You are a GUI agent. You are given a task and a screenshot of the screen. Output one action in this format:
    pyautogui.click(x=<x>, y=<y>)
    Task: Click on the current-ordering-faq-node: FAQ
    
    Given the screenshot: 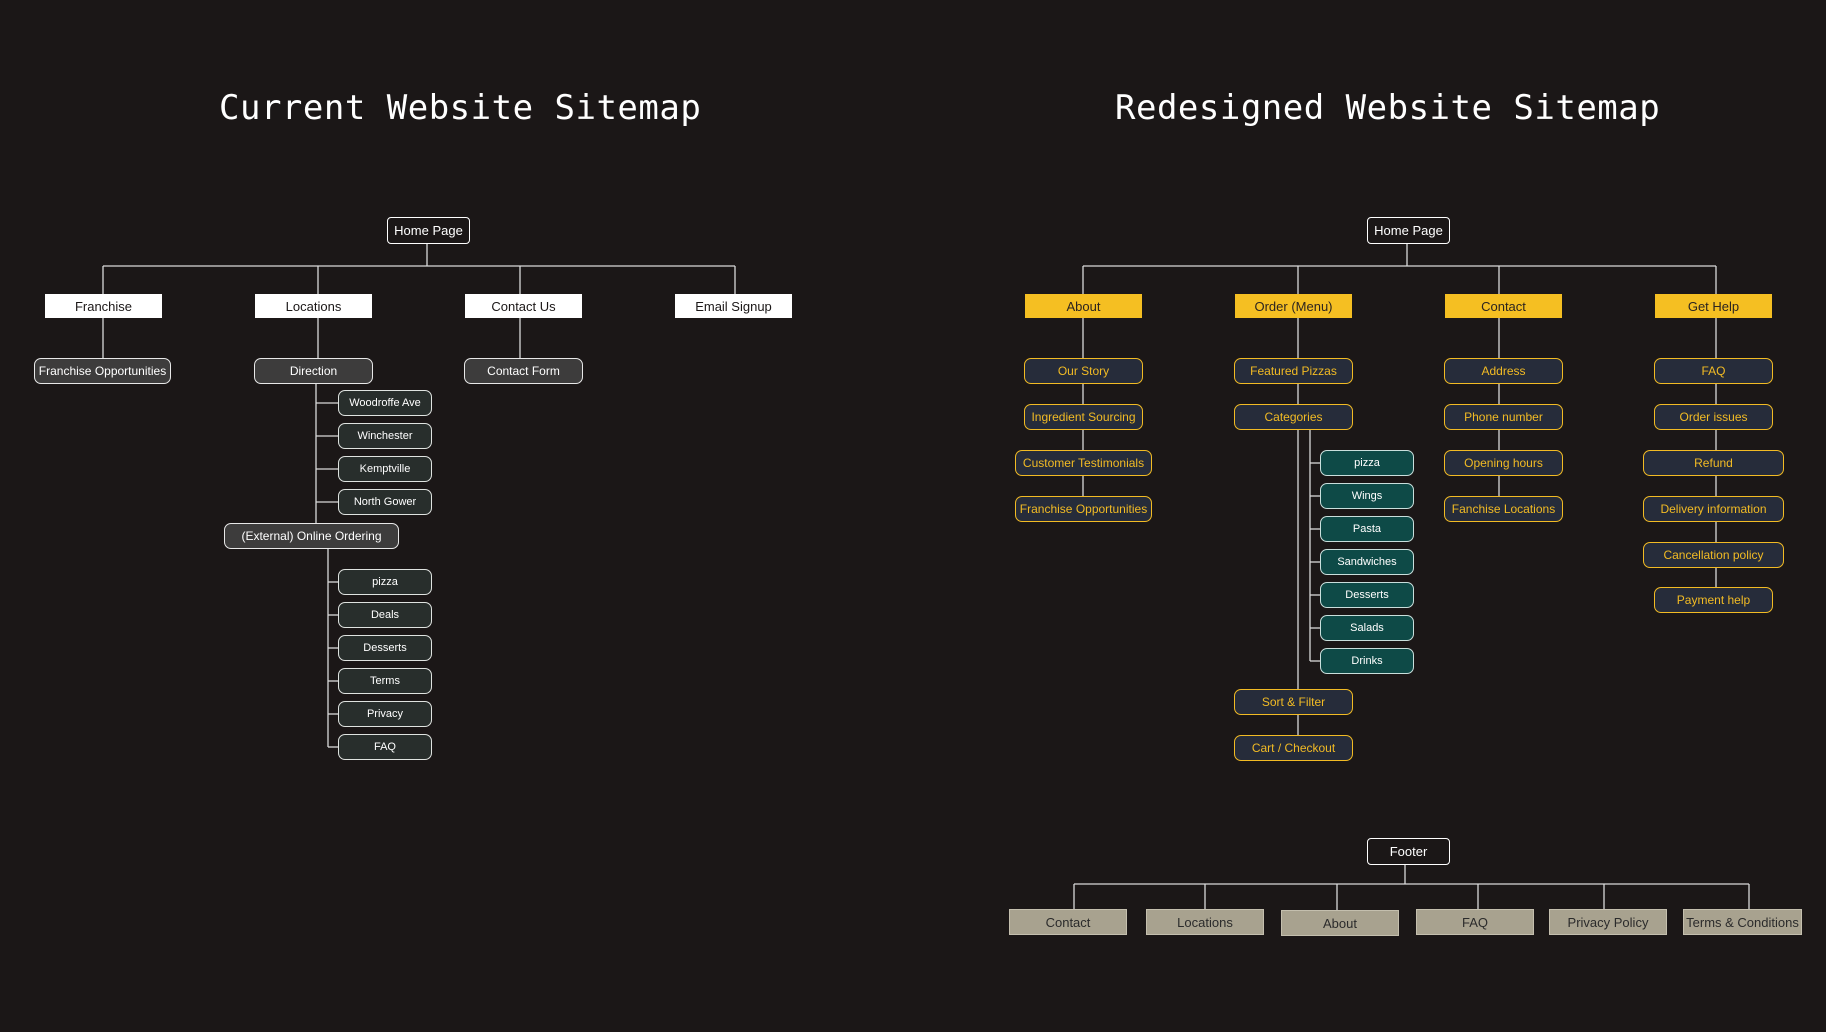 What is the action you would take?
    pyautogui.click(x=385, y=747)
    